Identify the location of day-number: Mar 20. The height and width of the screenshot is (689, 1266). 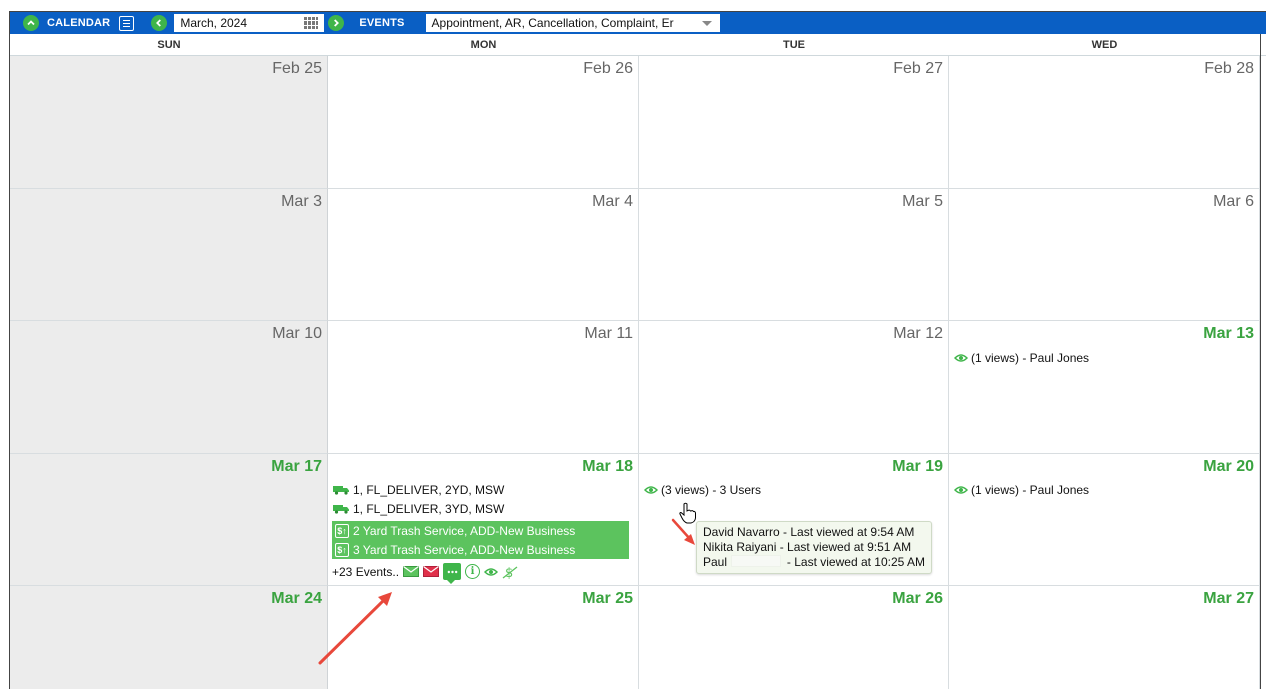
(1228, 466).